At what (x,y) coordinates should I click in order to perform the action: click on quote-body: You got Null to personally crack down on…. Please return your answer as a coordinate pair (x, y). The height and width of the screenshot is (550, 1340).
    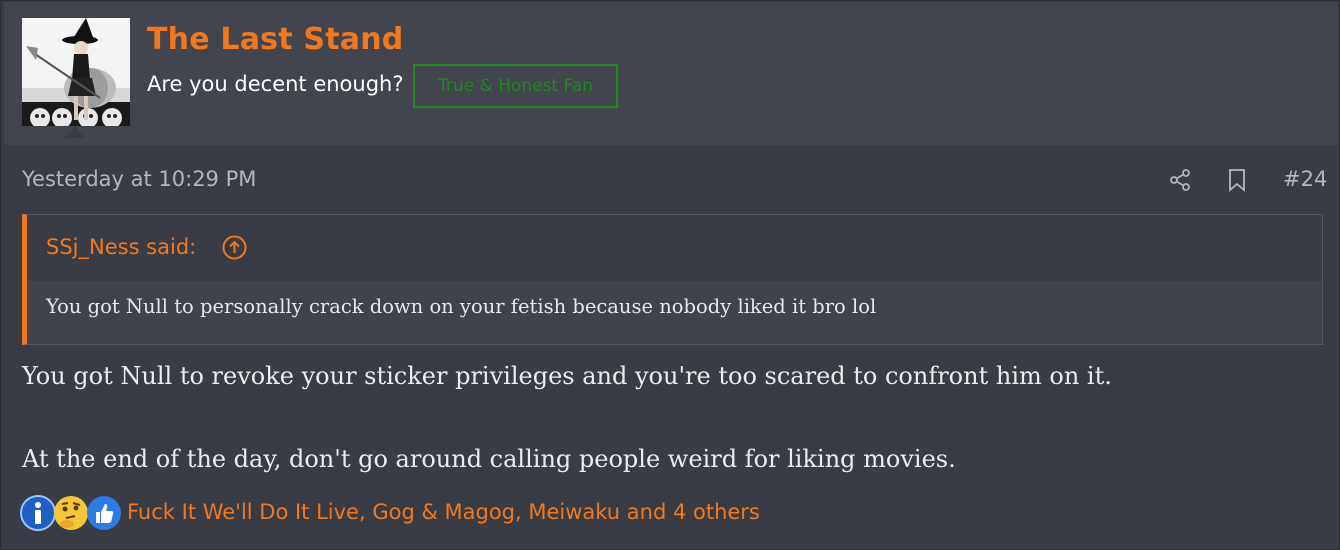
    Looking at the image, I should click on (674, 312).